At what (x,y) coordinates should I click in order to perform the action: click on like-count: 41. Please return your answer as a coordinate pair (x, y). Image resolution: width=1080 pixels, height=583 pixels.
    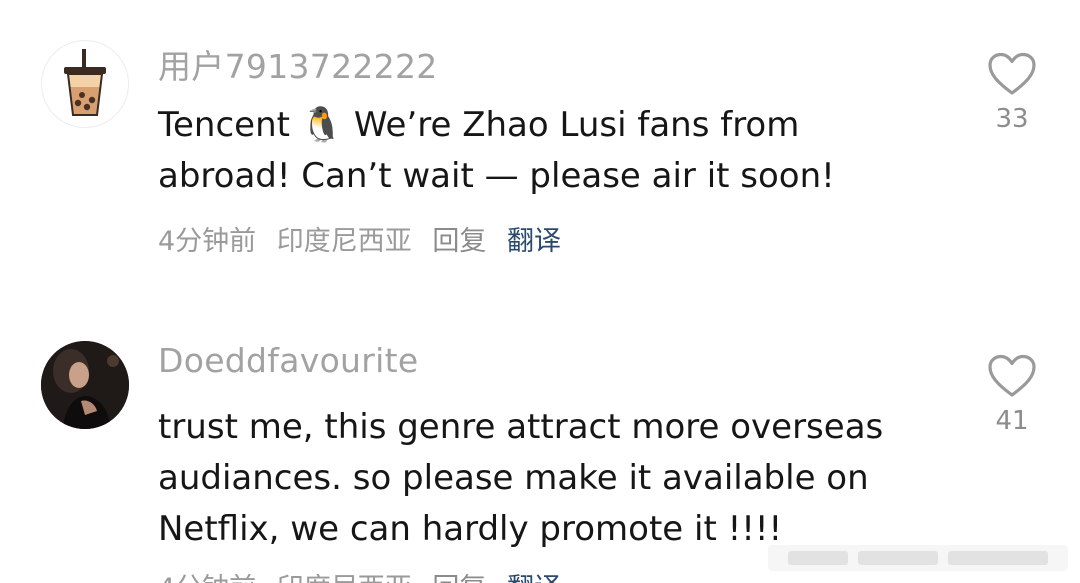
    Looking at the image, I should click on (1012, 421).